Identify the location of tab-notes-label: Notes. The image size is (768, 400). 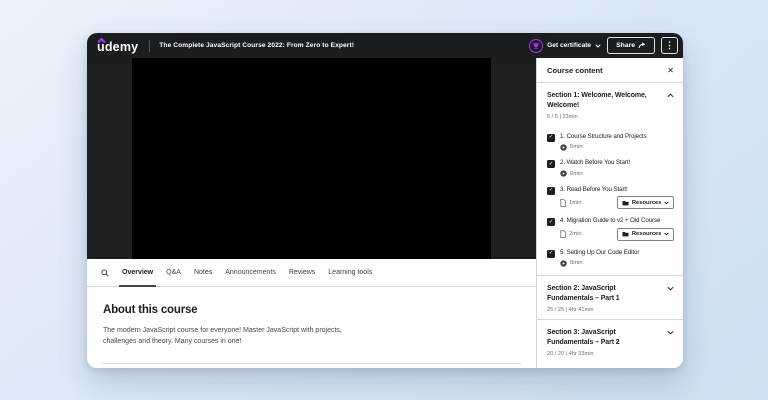
(203, 272).